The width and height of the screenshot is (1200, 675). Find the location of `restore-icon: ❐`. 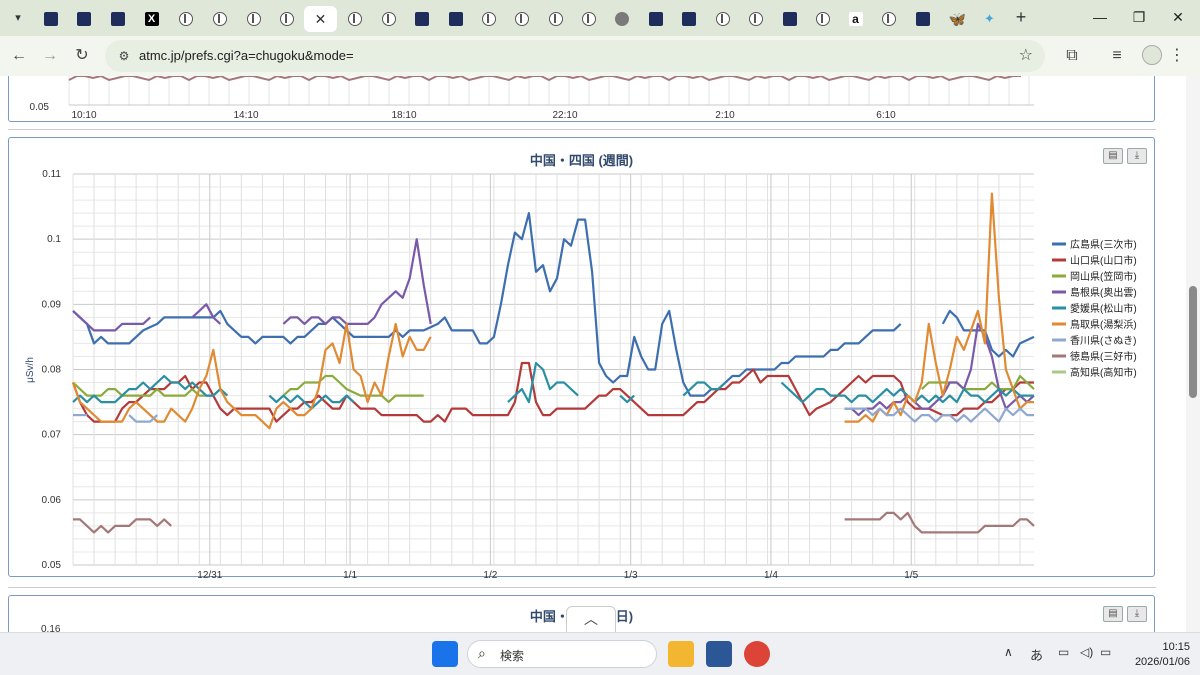

restore-icon: ❐ is located at coordinates (1139, 17).